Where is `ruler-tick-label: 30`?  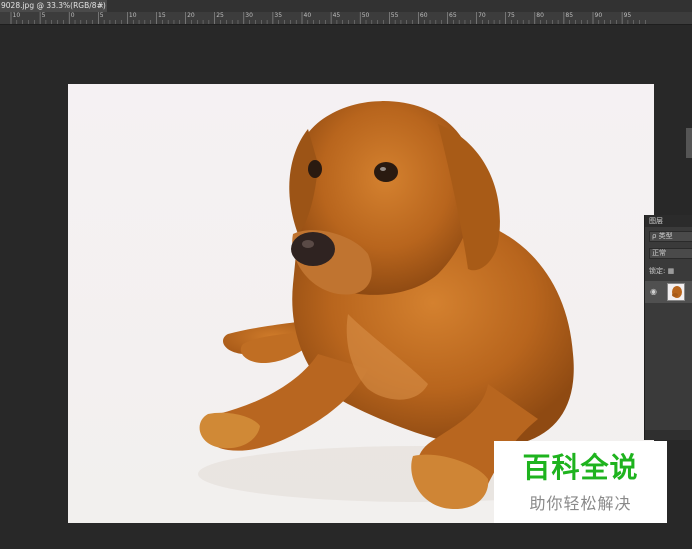
ruler-tick-label: 30 is located at coordinates (249, 15).